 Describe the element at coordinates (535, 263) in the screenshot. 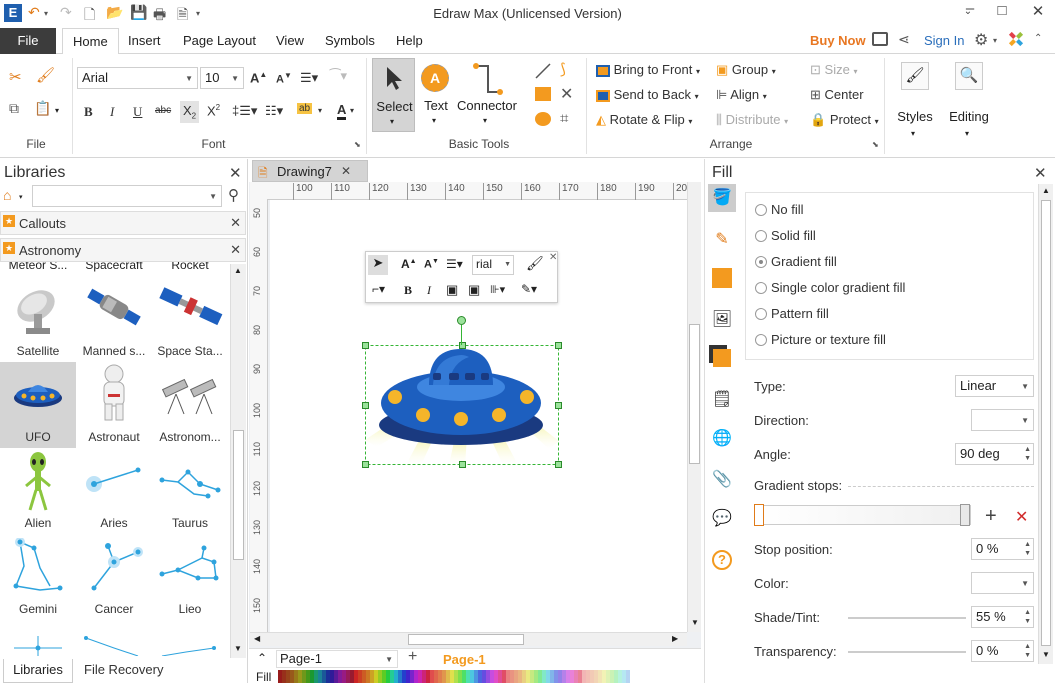

I see `mini-format-painter-icon: 🖌` at that location.